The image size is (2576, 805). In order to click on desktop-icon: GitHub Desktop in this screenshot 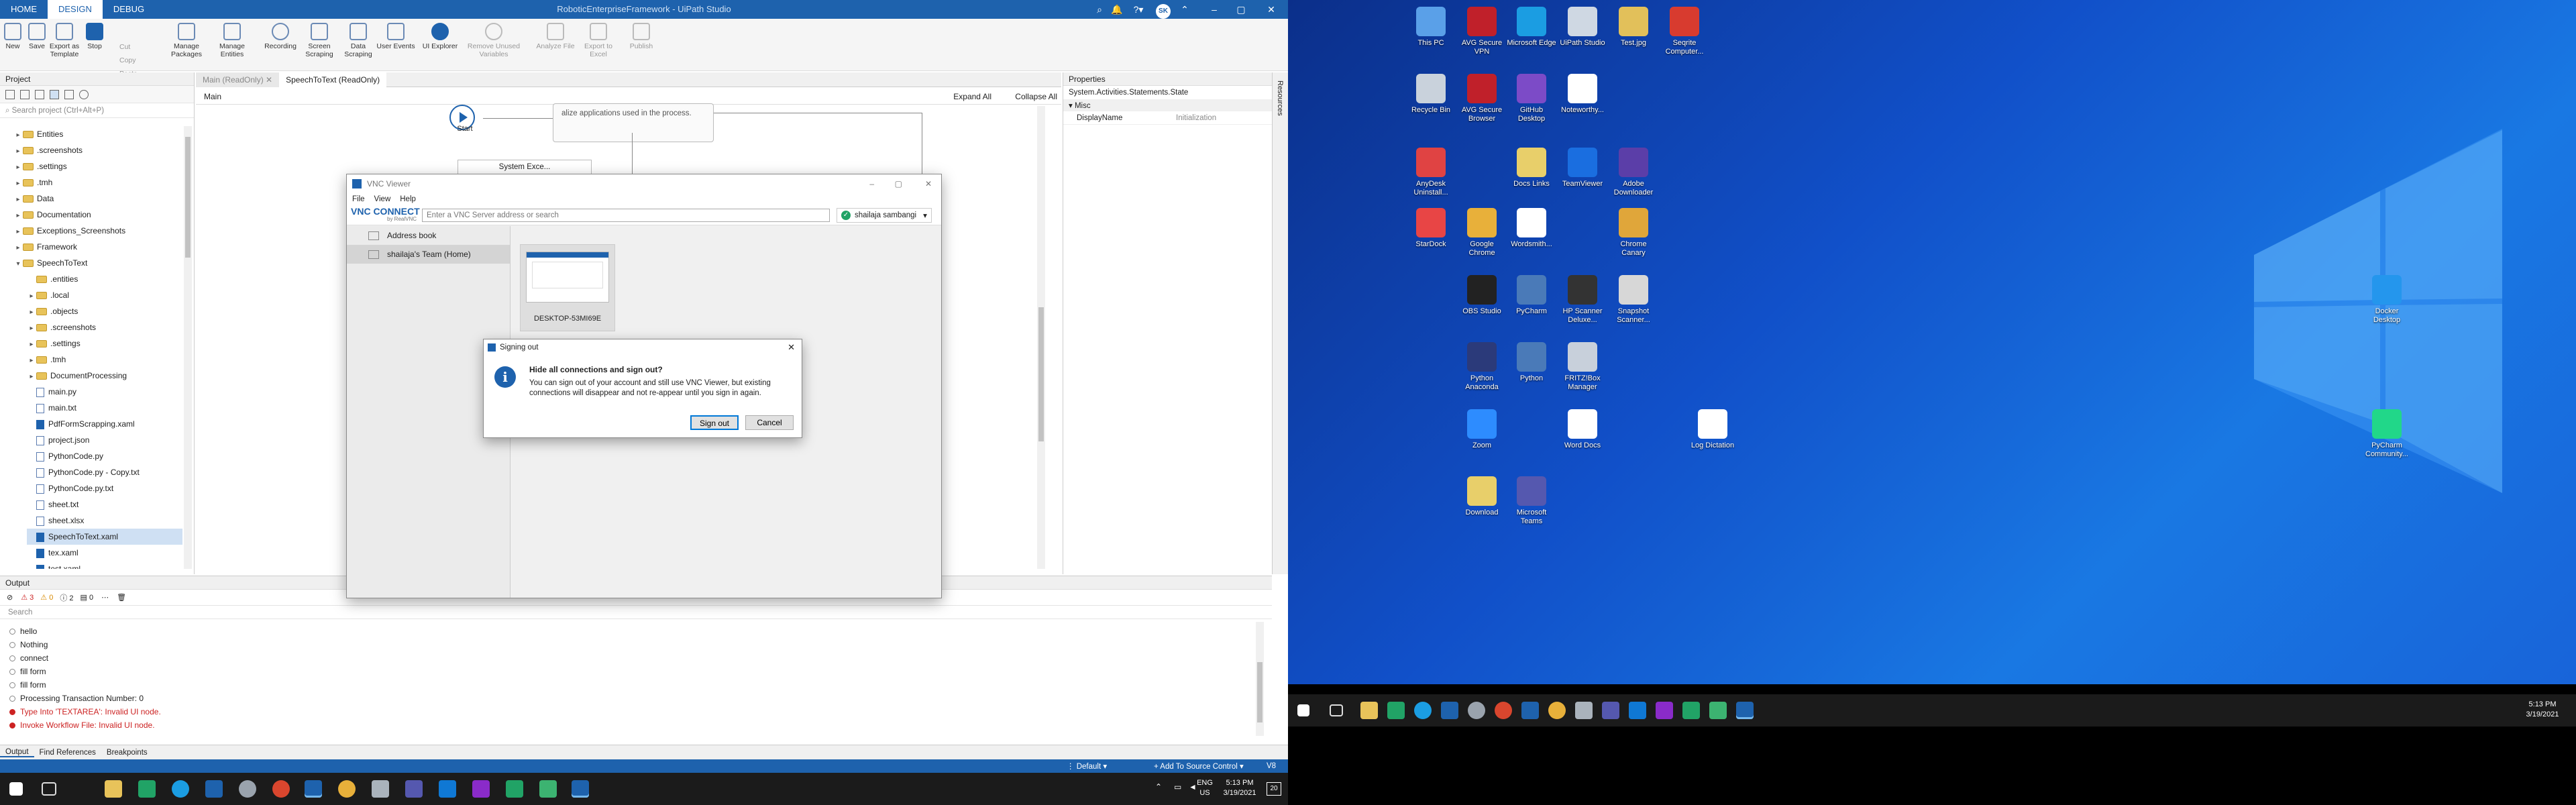, I will do `click(1531, 98)`.